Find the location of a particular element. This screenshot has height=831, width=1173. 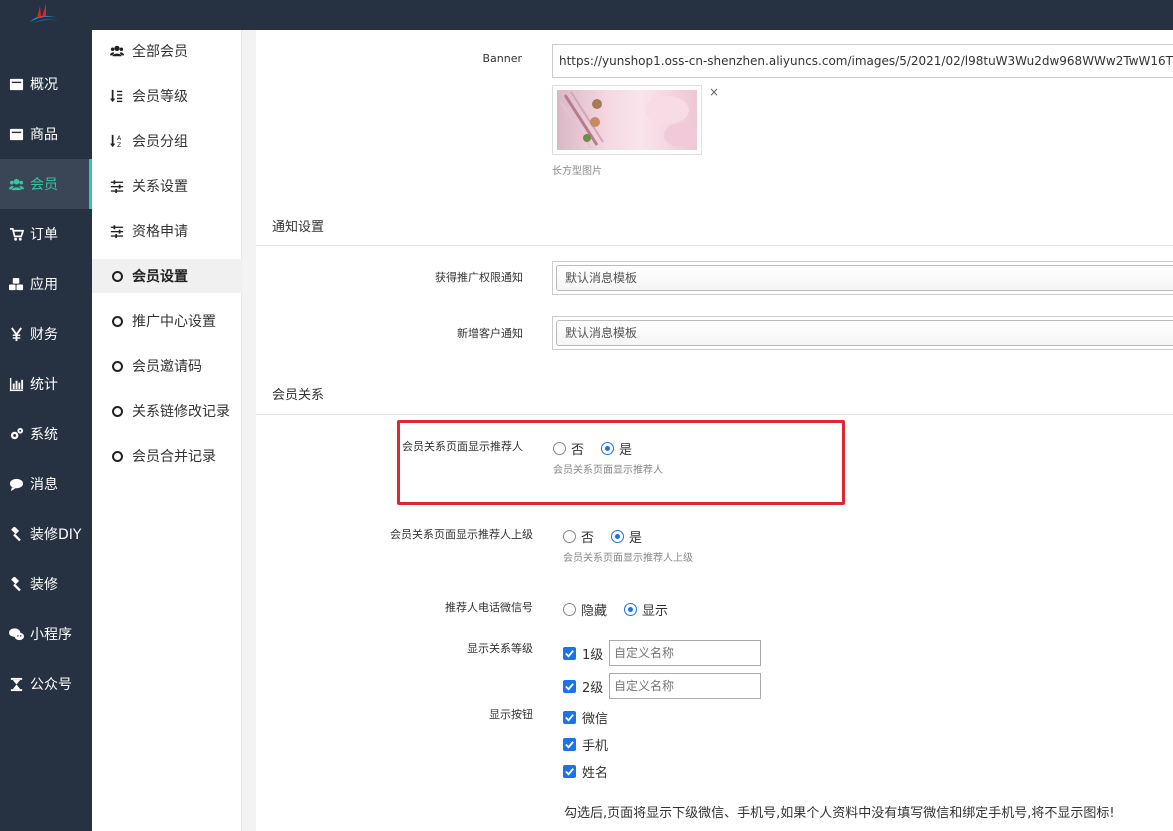

sidebar-item-label: 统计 is located at coordinates (44, 385).